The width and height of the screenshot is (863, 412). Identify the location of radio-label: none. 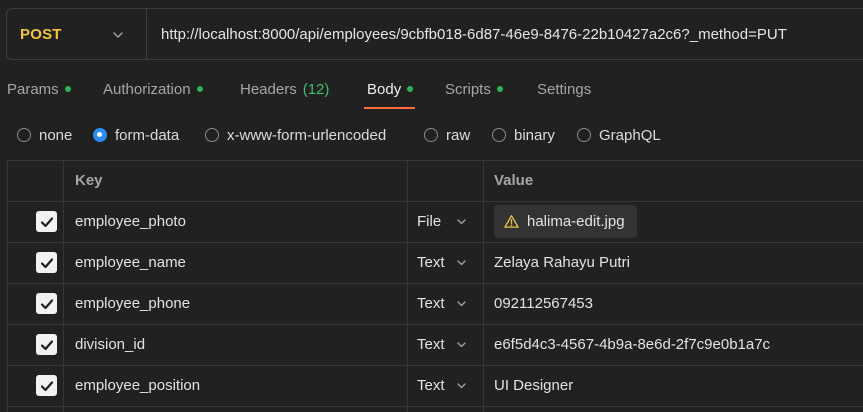
(56, 135).